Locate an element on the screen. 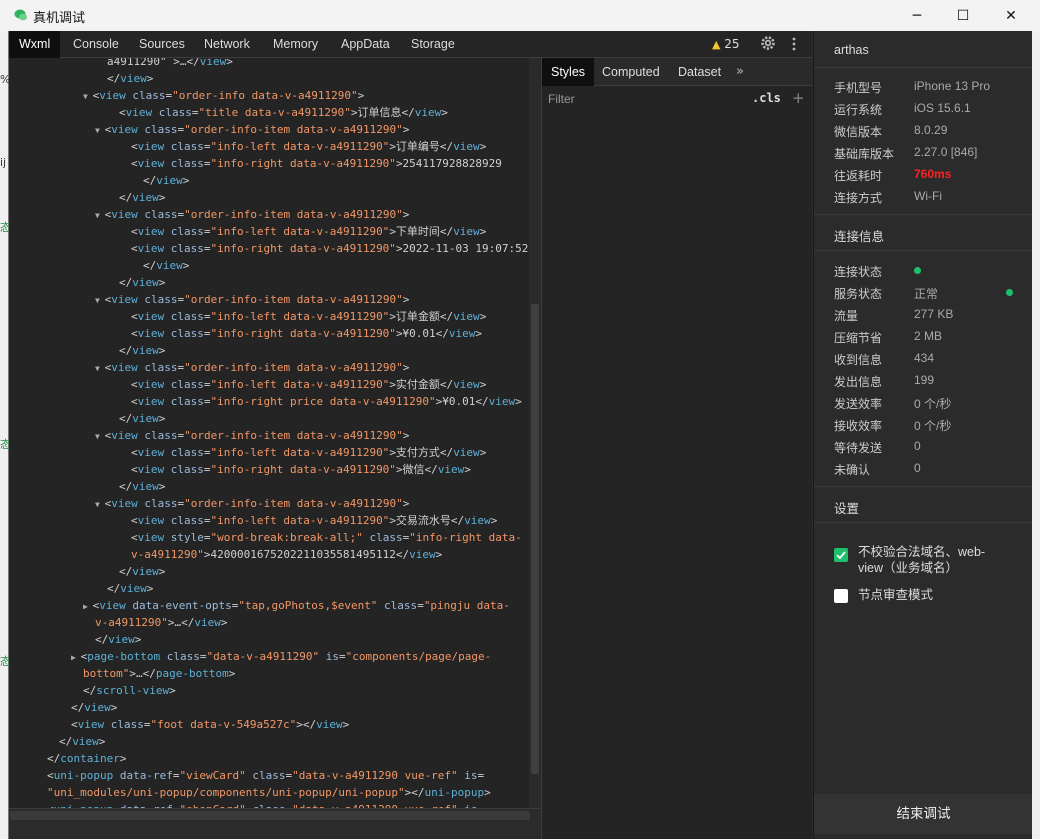 The image size is (1040, 839). wxml-node-line: bottom">…</page-bottom> is located at coordinates (159, 674).